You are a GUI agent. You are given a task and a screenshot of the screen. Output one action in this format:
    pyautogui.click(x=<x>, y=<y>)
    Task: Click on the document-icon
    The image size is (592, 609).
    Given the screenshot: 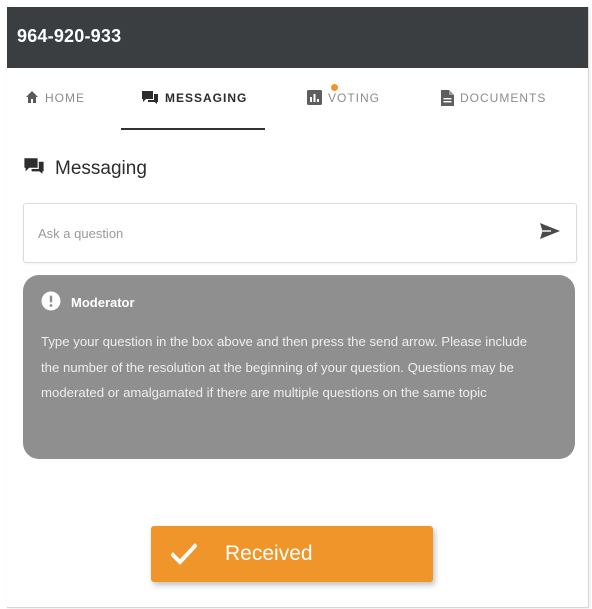 What is the action you would take?
    pyautogui.click(x=447, y=98)
    